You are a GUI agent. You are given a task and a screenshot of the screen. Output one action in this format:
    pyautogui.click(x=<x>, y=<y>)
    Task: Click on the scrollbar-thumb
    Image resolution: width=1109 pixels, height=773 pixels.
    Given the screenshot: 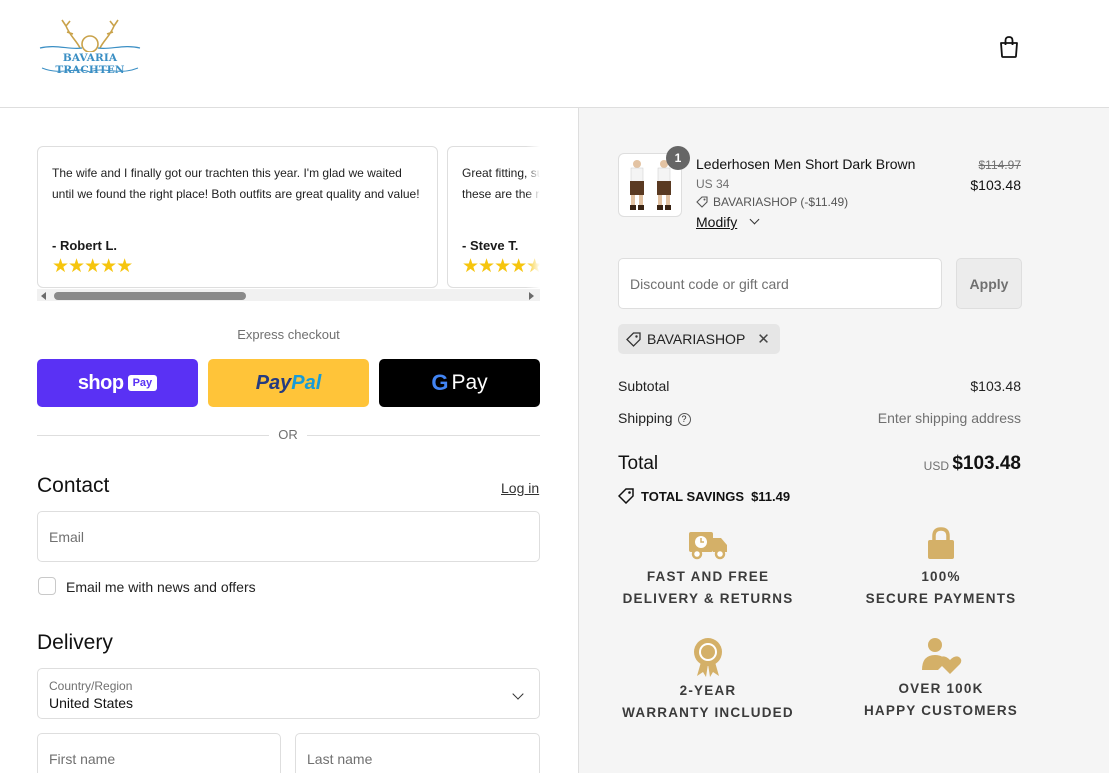 What is the action you would take?
    pyautogui.click(x=150, y=296)
    